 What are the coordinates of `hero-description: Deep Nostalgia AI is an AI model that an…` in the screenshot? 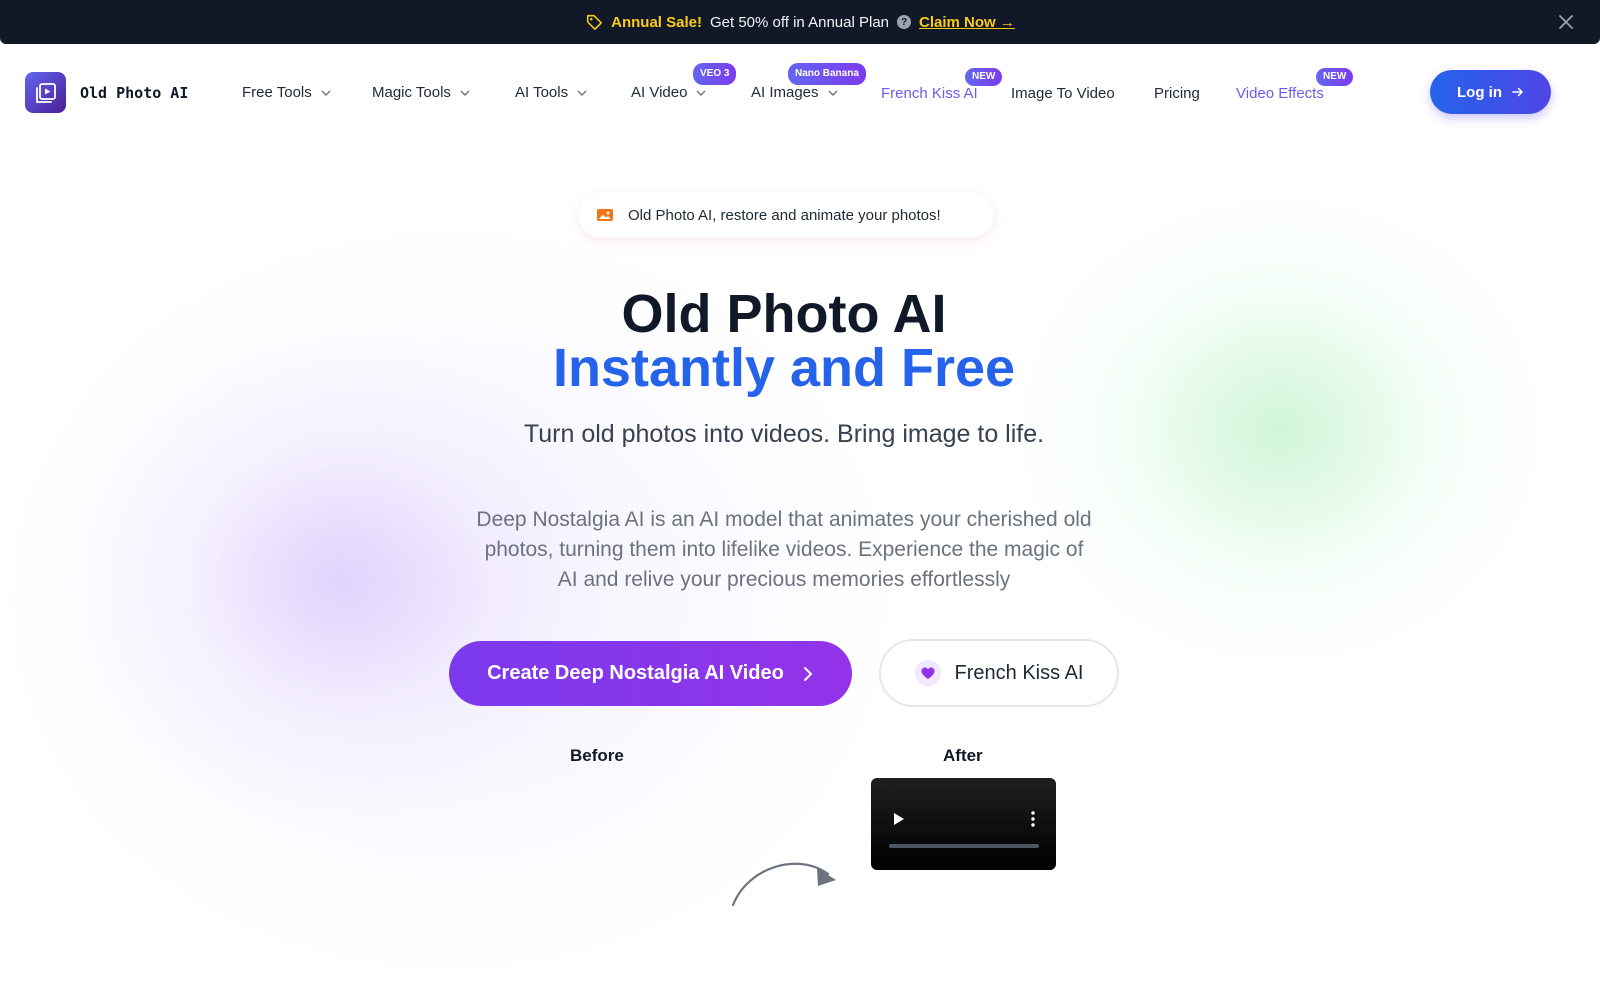 It's located at (784, 549).